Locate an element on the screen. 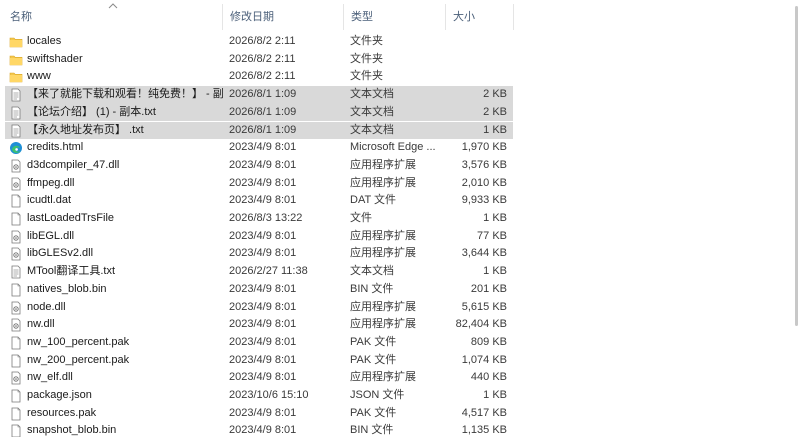 Image resolution: width=800 pixels, height=437 pixels. file-name: nw_200_percent.pak is located at coordinates (78, 359).